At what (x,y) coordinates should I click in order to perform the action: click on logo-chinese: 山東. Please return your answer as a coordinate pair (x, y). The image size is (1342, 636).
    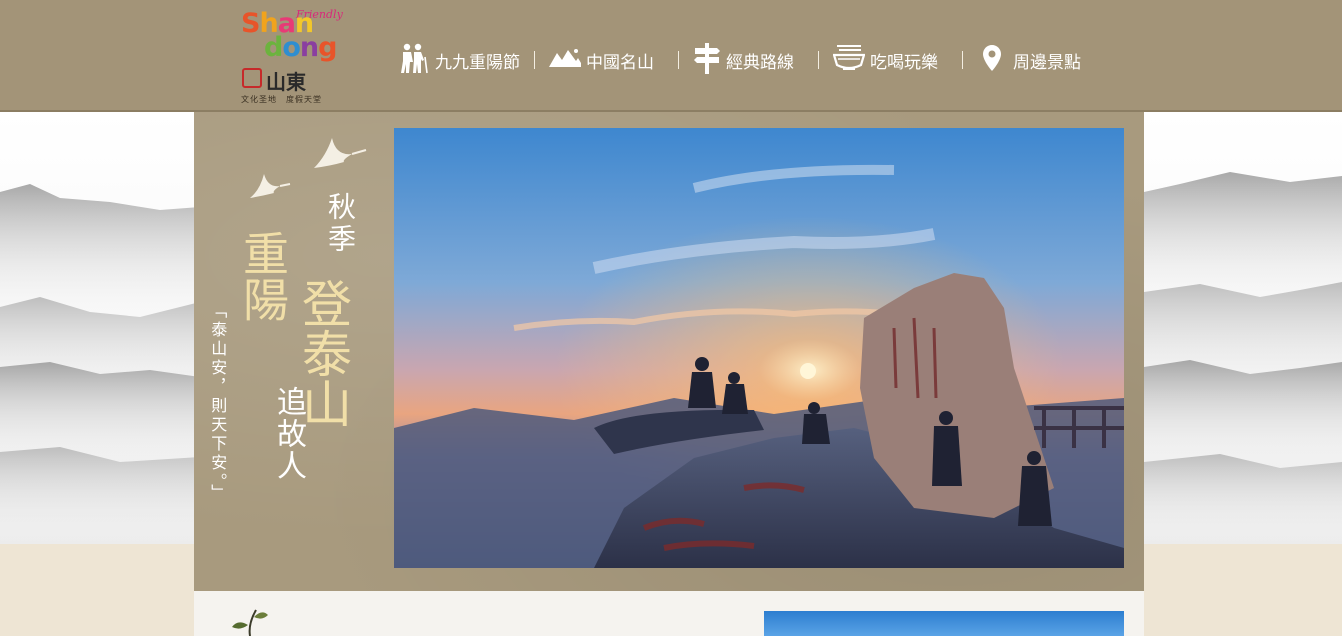
    Looking at the image, I should click on (286, 82).